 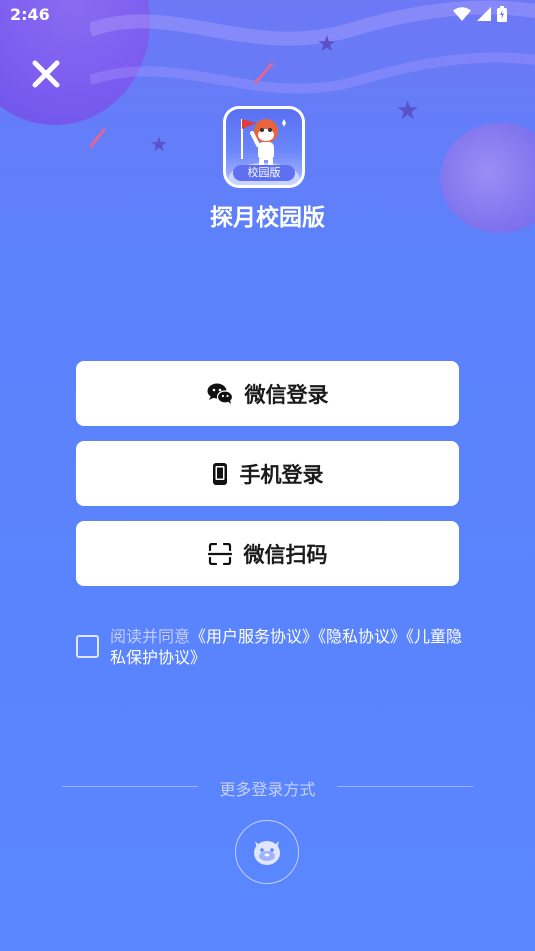 I want to click on privacy-agreement-link: 《隐私协议》, so click(x=362, y=636).